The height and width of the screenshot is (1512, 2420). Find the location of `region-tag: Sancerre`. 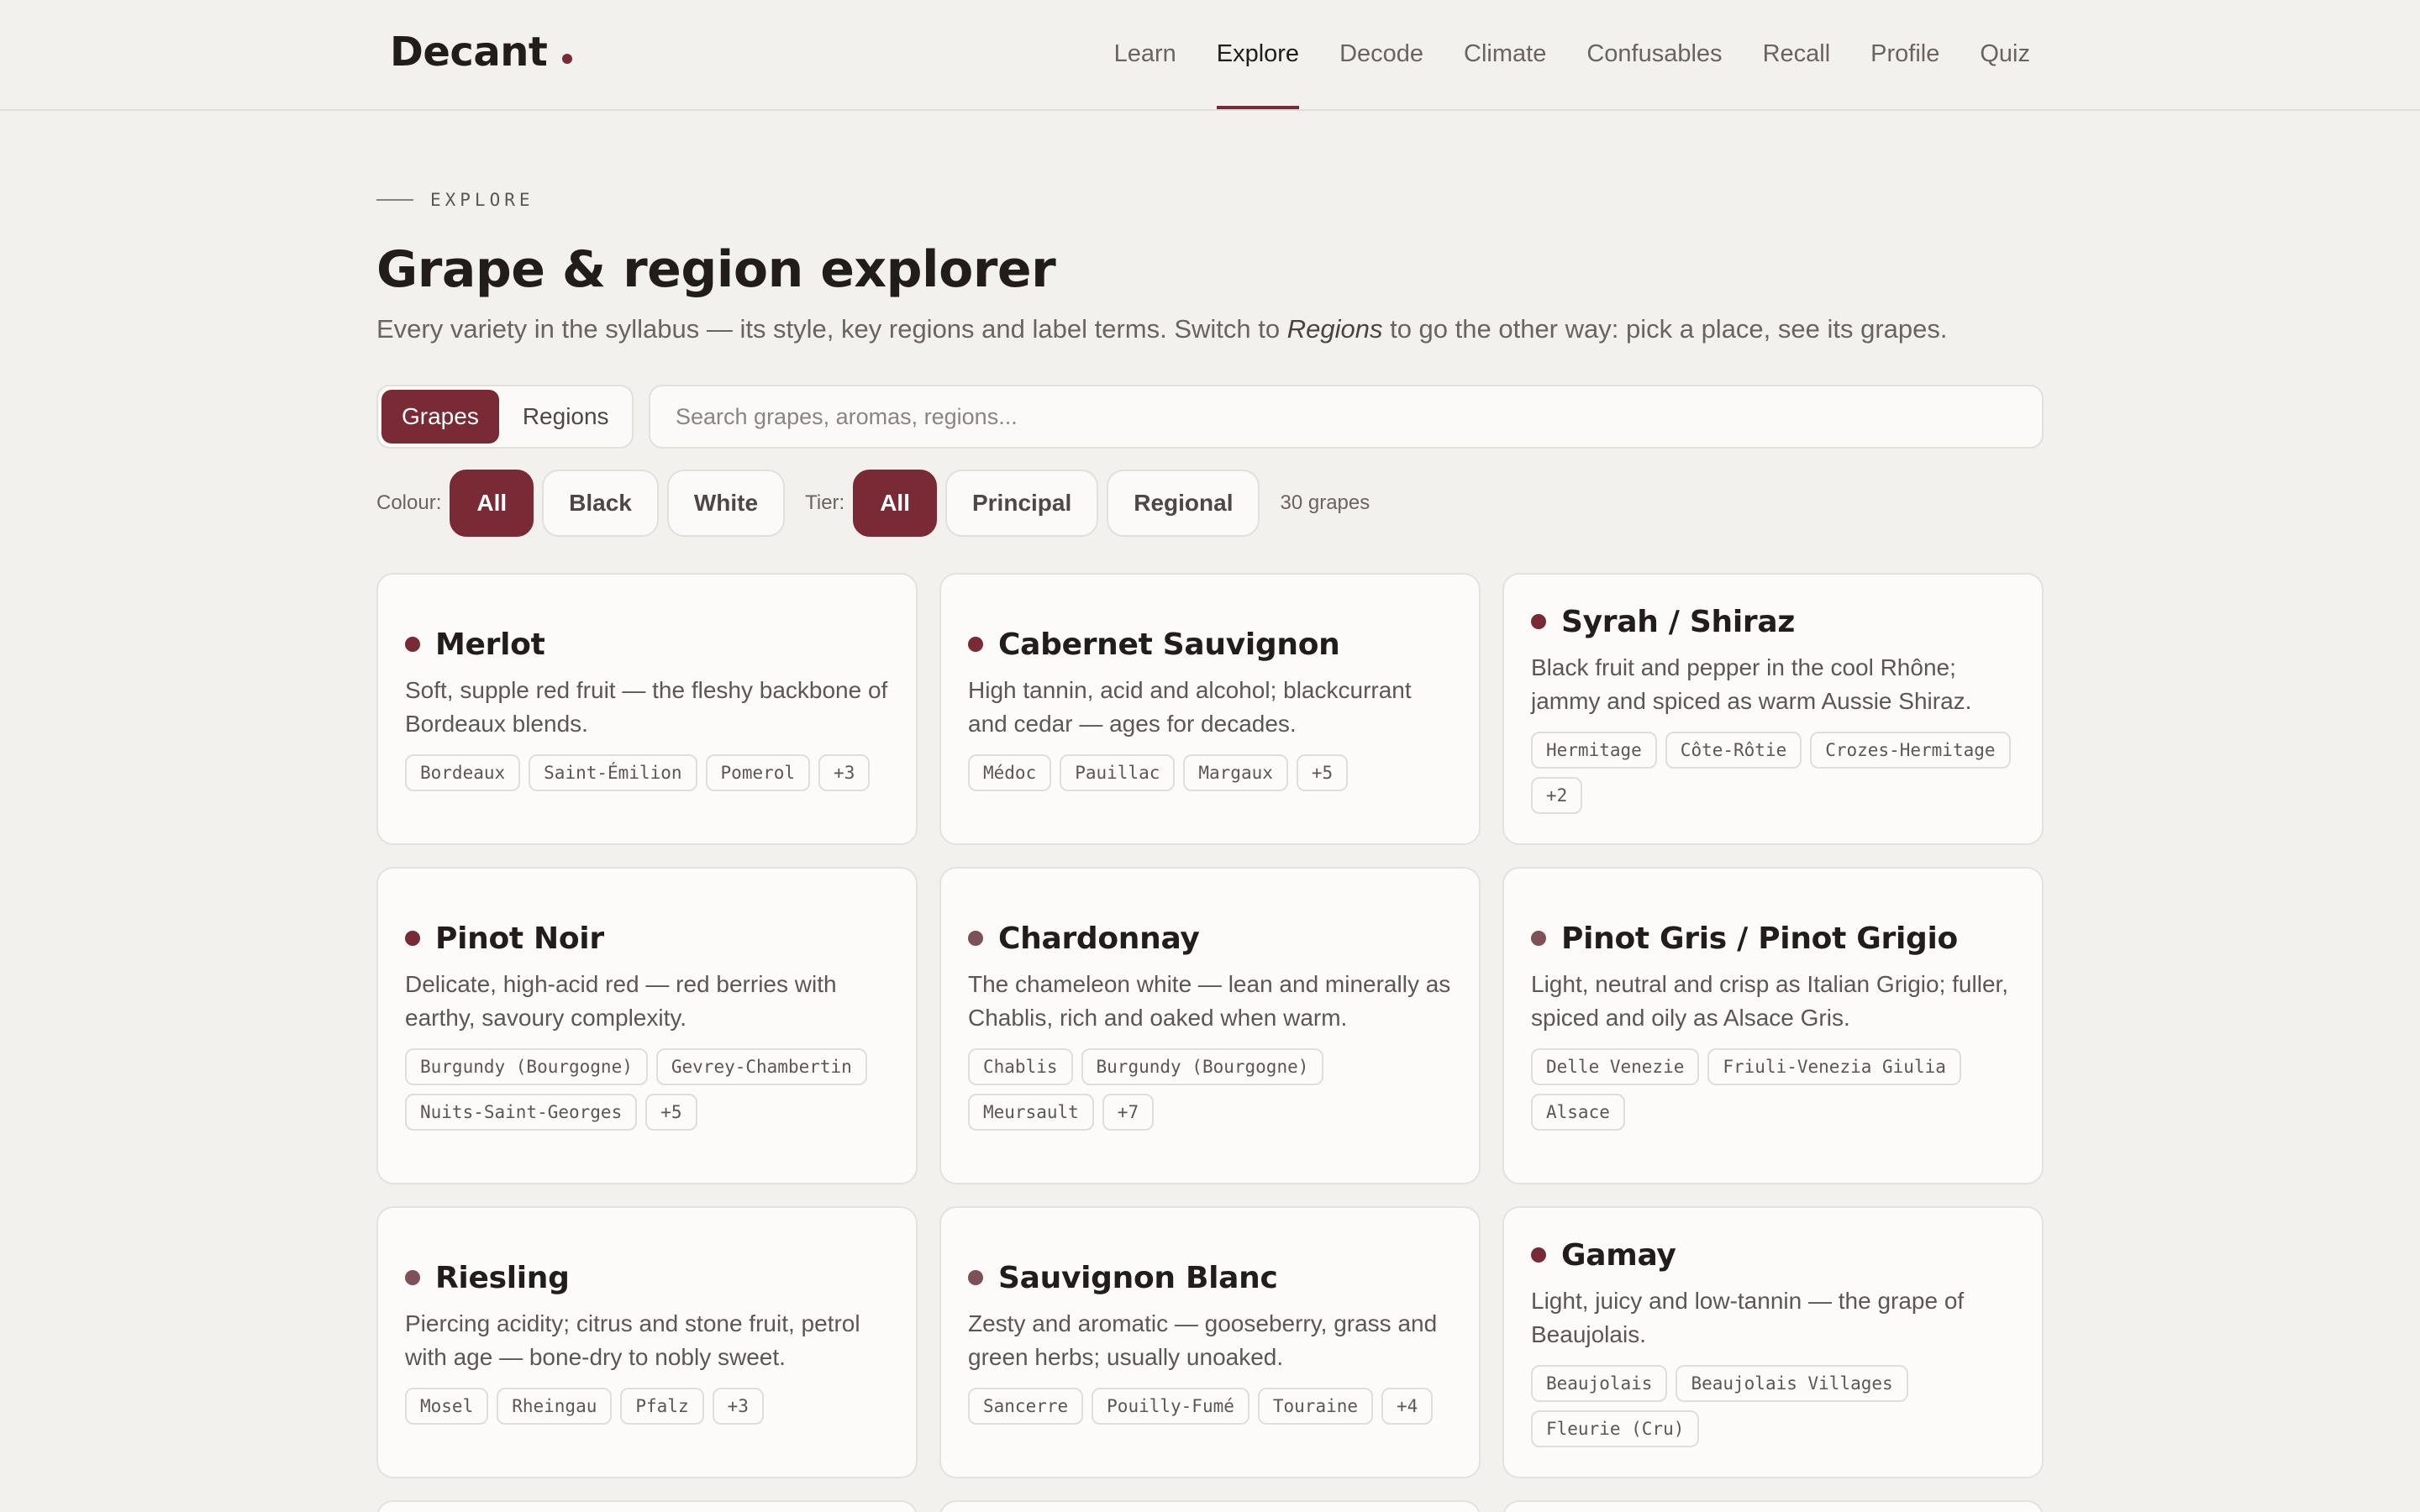

region-tag: Sancerre is located at coordinates (1026, 1406).